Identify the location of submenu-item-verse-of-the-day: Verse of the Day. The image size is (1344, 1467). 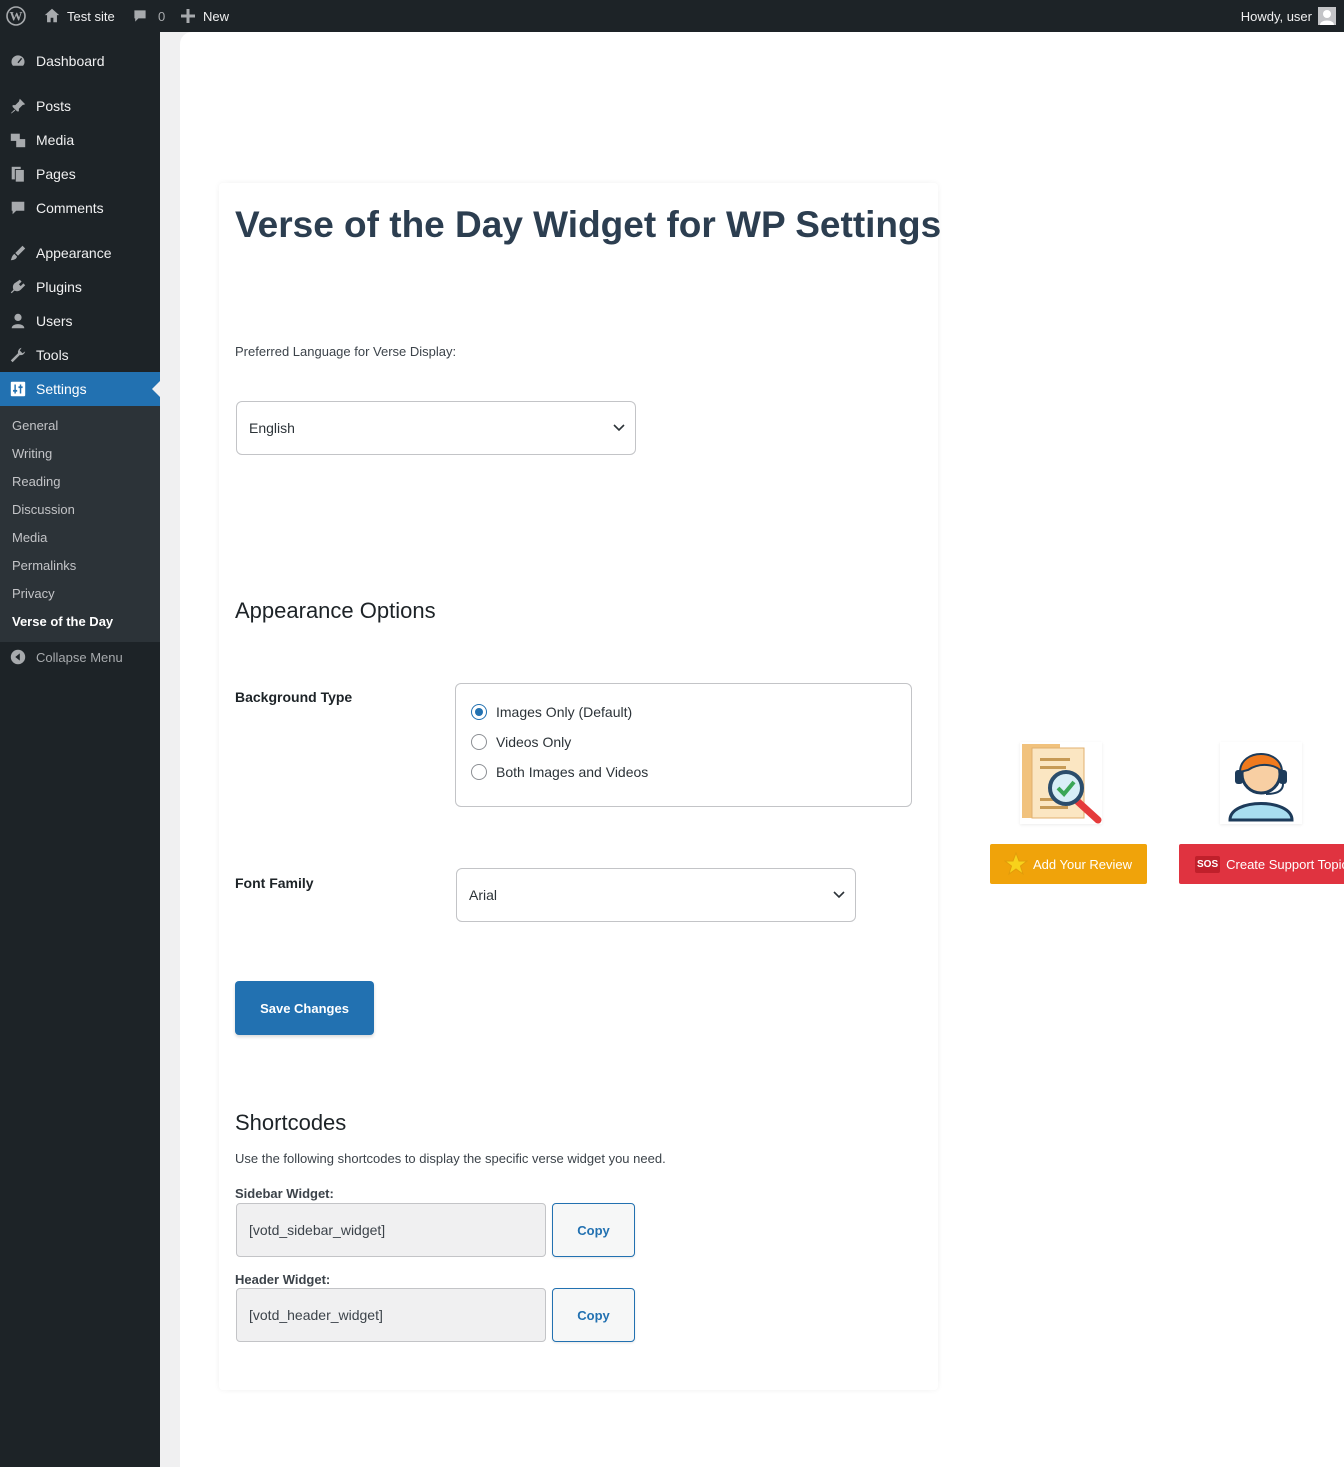
(62, 621).